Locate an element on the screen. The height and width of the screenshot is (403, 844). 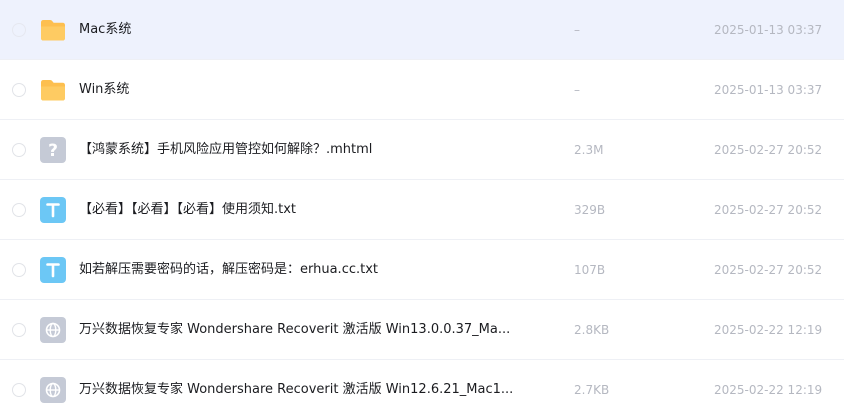
file-name: 如若解压需要密码的话，解压密码是：erhua.cc.txt is located at coordinates (299, 270).